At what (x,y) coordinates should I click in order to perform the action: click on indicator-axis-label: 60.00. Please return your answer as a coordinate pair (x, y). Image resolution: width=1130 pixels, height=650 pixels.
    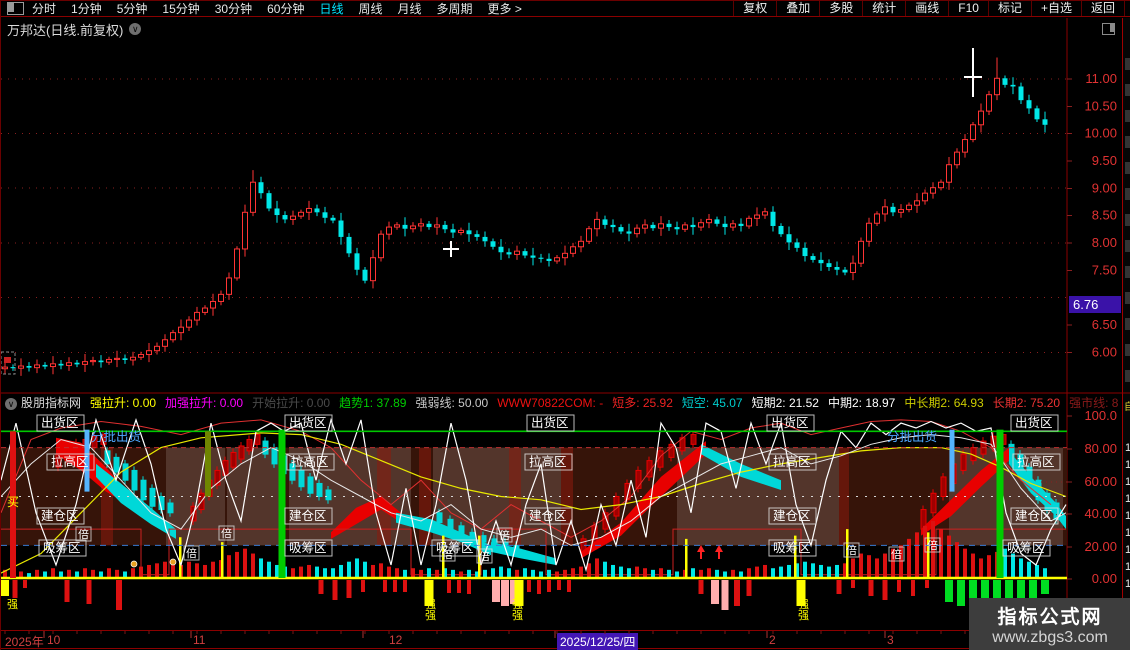
    Looking at the image, I should click on (1100, 481).